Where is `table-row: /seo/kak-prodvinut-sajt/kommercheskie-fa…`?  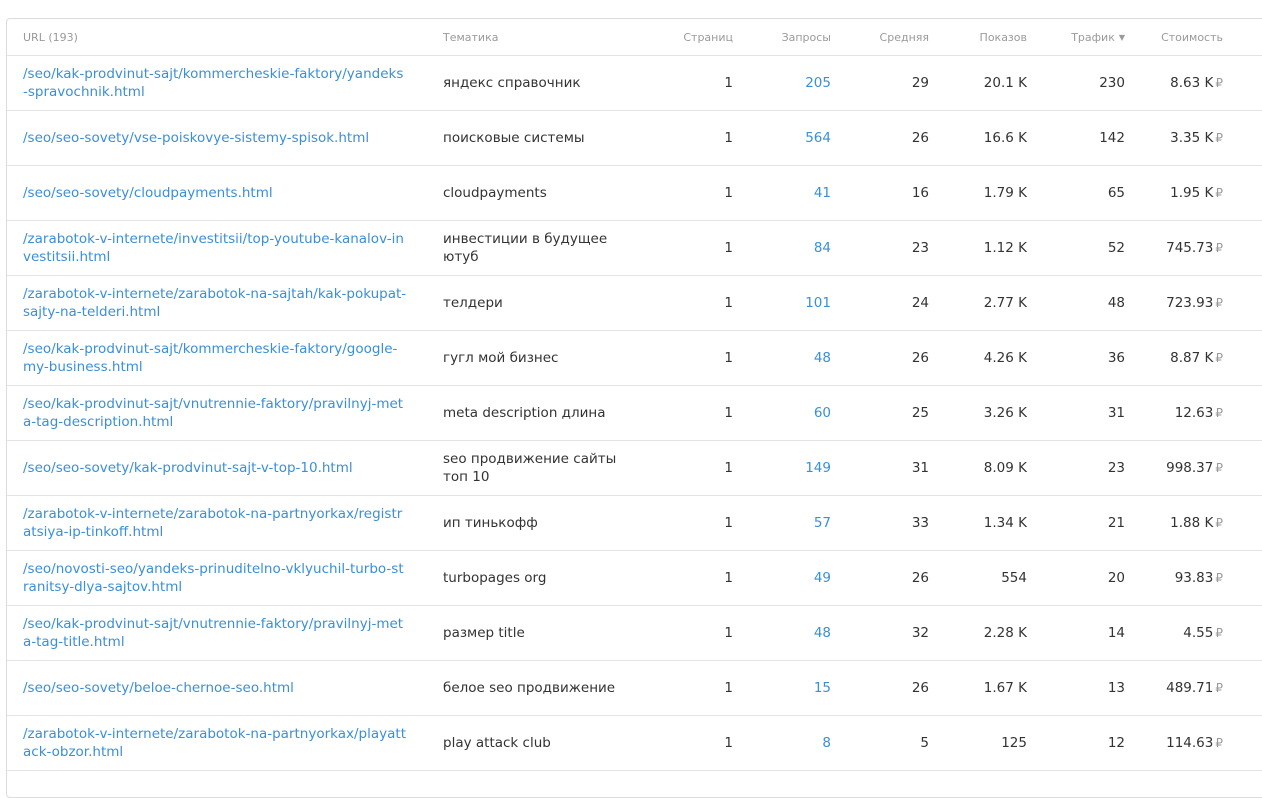
table-row: /seo/kak-prodvinut-sajt/kommercheskie-fa… is located at coordinates (634, 358).